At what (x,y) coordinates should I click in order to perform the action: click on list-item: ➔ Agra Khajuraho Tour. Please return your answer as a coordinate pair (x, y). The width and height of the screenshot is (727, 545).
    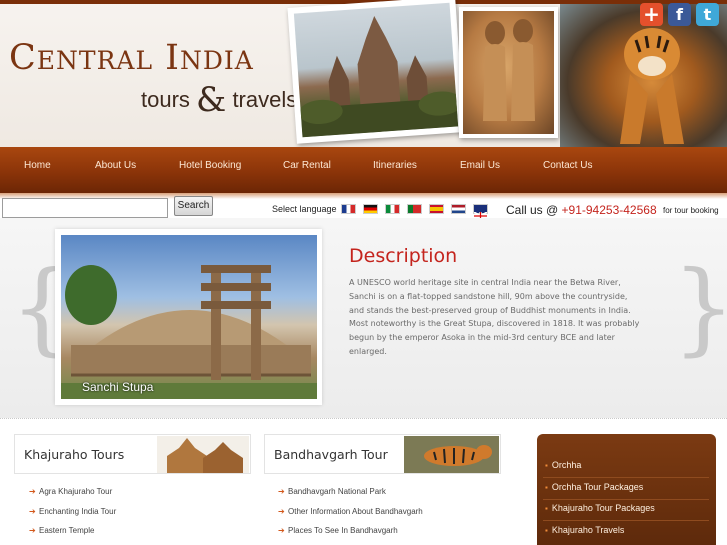
    Looking at the image, I should click on (72, 497).